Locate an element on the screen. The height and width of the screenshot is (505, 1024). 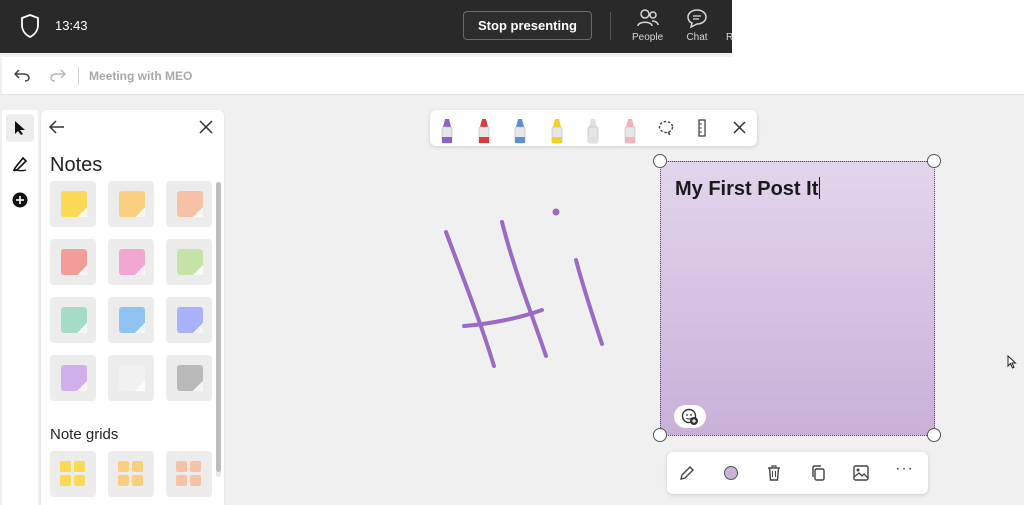
chat-icon is located at coordinates (697, 18).